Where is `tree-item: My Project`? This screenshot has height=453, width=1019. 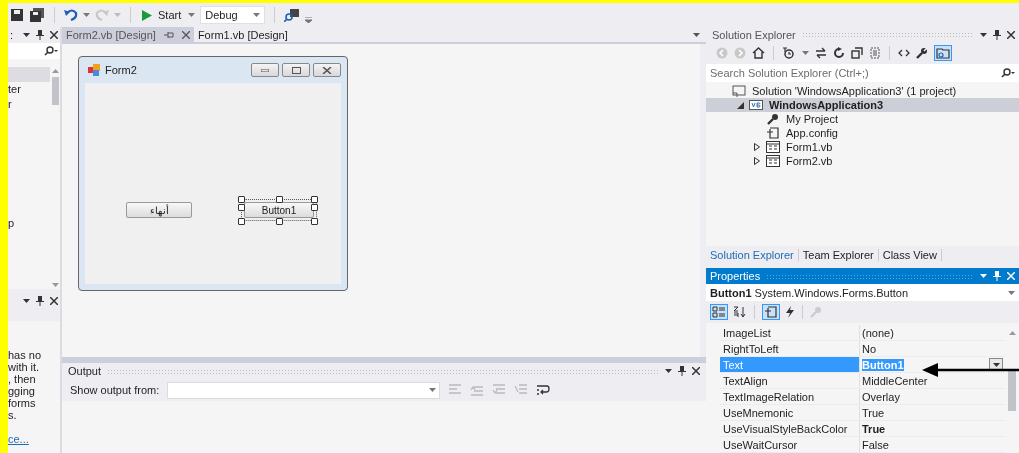
tree-item: My Project is located at coordinates (862, 119).